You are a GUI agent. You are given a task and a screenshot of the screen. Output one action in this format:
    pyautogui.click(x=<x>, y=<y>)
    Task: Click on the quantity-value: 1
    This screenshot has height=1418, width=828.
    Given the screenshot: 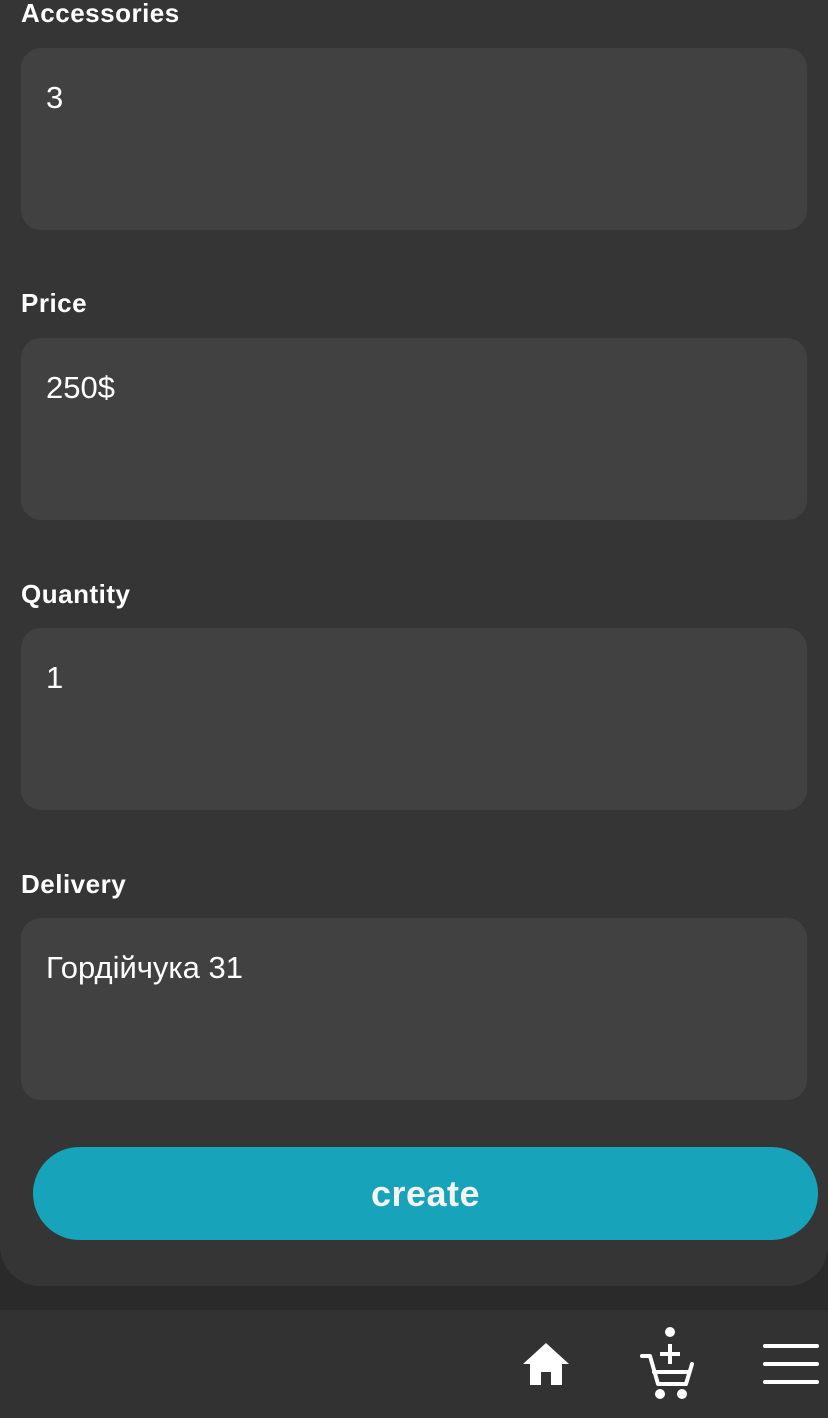 What is the action you would take?
    pyautogui.click(x=55, y=677)
    